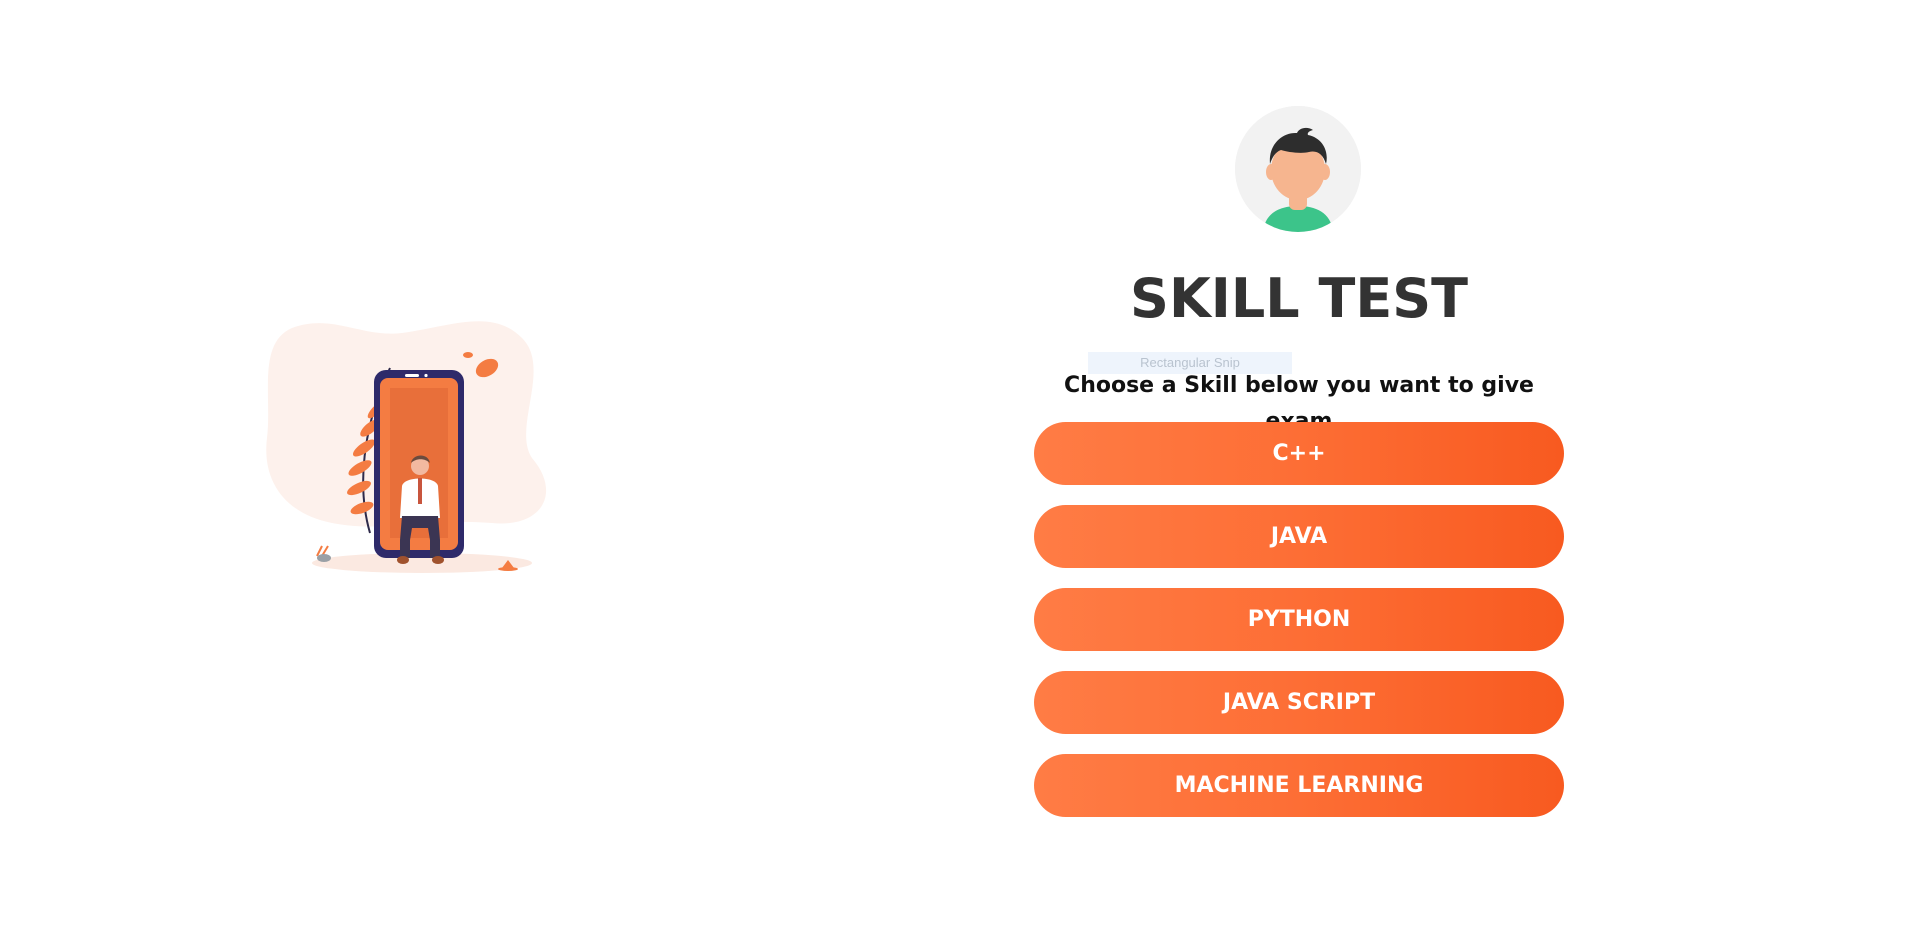 Image resolution: width=1918 pixels, height=938 pixels. Describe the element at coordinates (1299, 619) in the screenshot. I see `skill-button-python: PYTHON` at that location.